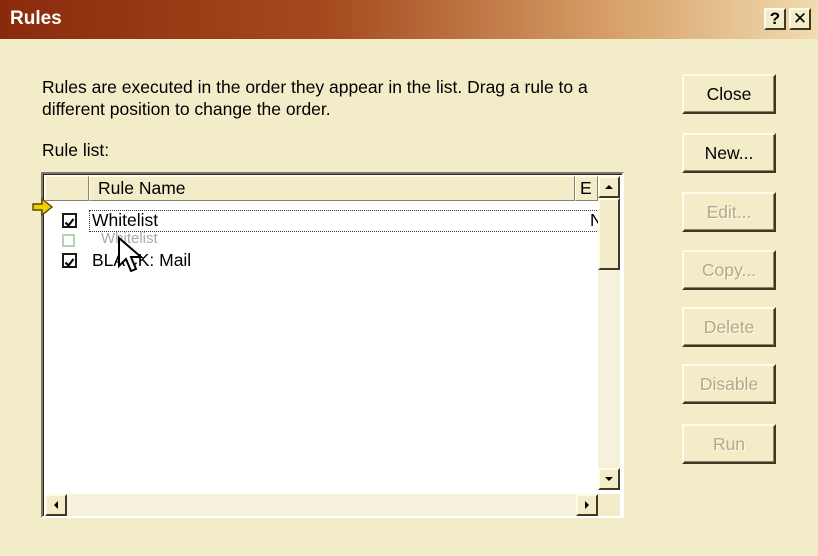  I want to click on scroll-right-button, so click(587, 505).